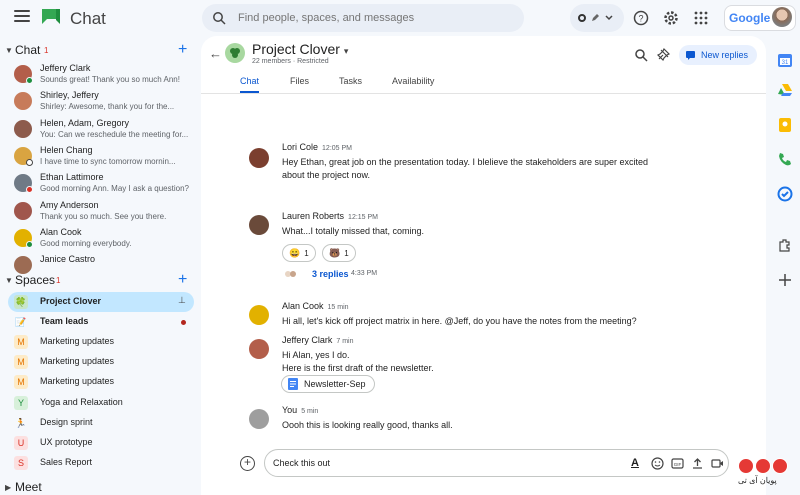  I want to click on meet-section-header: ▶ Meet, so click(100, 486).